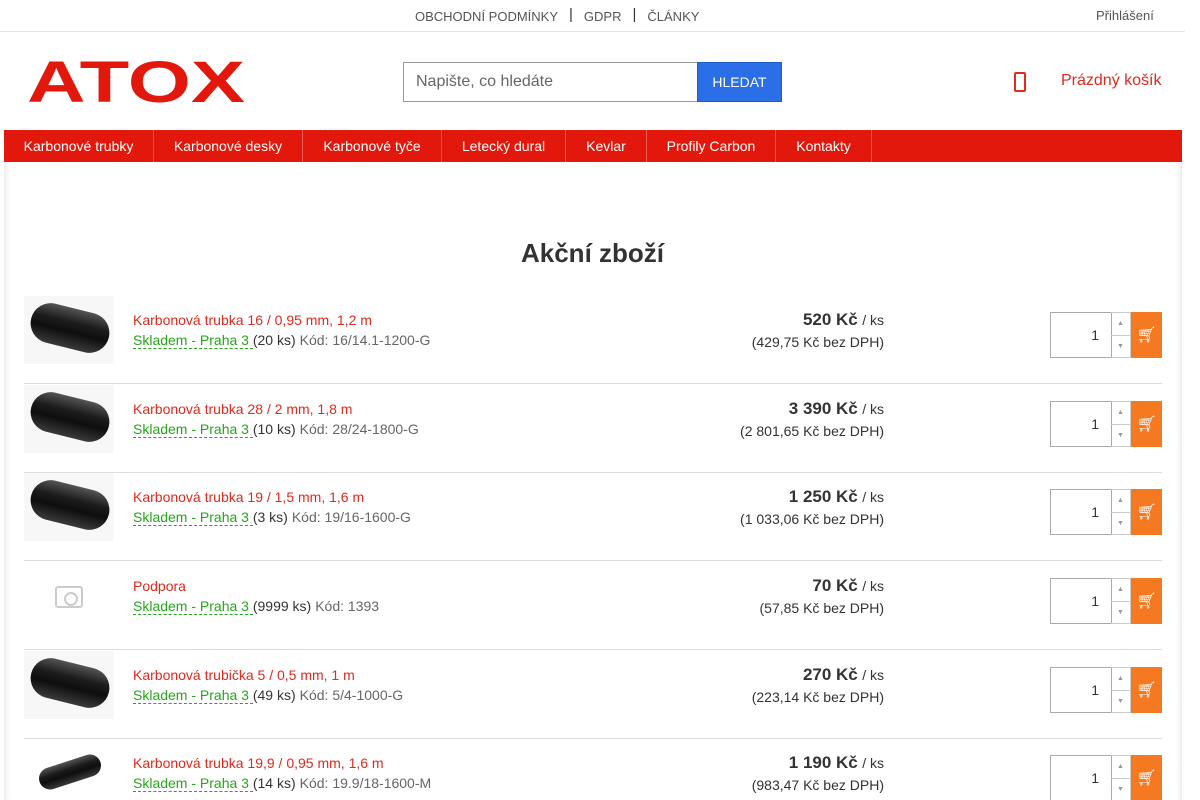  I want to click on cart-label: Prázdný košík, so click(1111, 81).